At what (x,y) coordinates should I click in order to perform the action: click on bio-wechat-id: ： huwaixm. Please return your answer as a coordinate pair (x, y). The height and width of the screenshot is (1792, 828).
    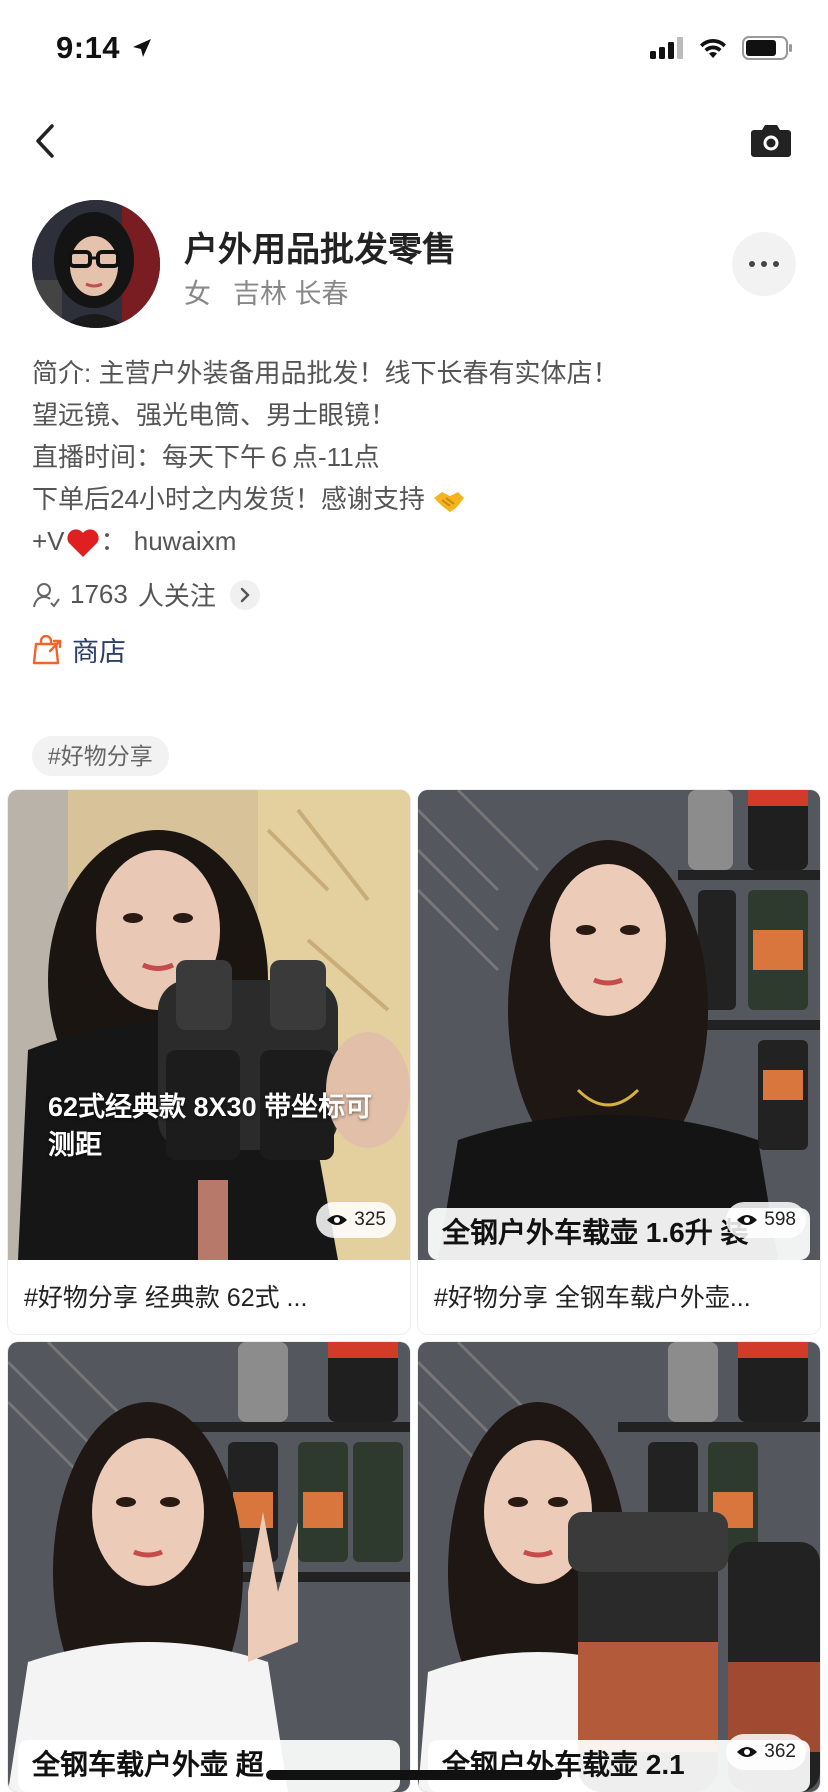
    Looking at the image, I should click on (168, 541).